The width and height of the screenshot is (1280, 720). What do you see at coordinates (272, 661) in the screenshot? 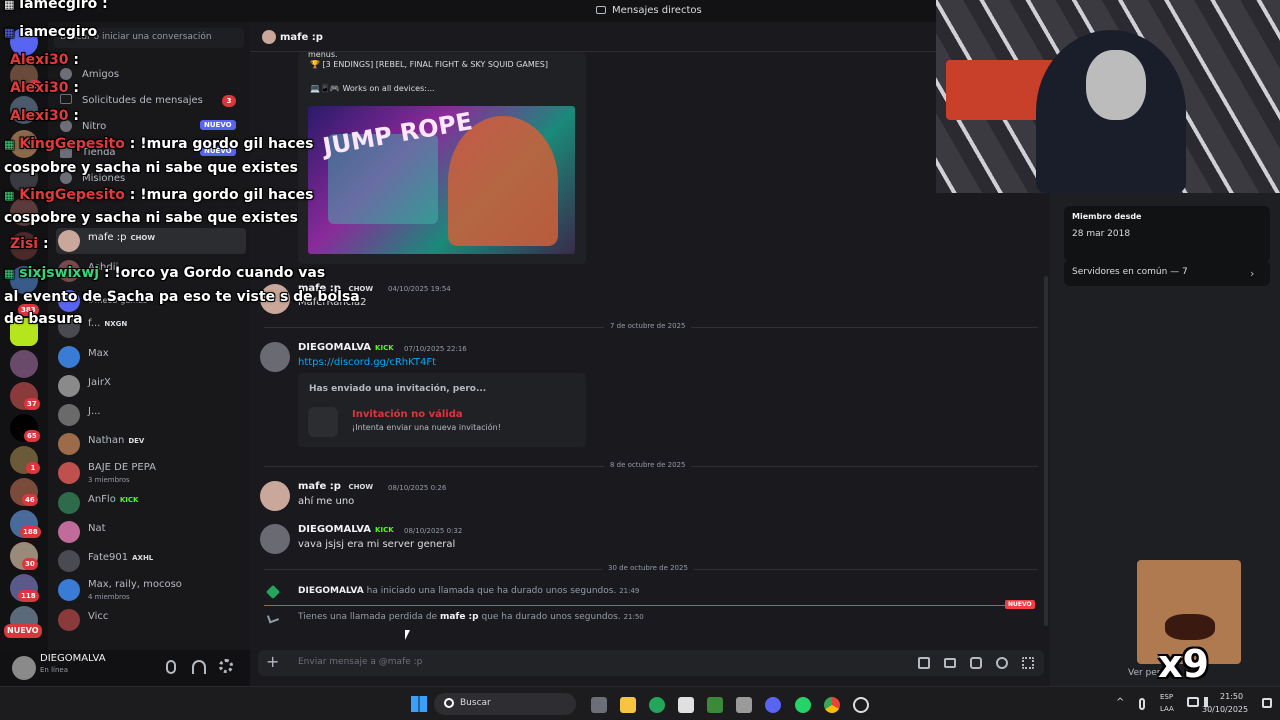
I see `add-attachment-icon: +` at bounding box center [272, 661].